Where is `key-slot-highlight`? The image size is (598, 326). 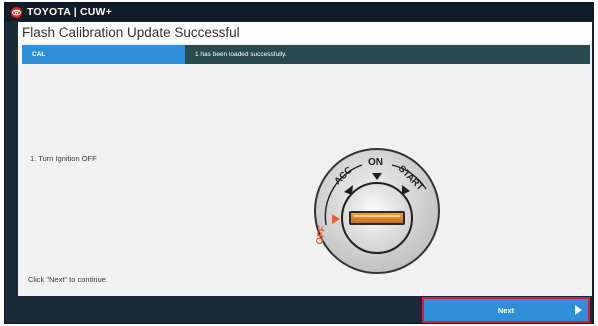 key-slot-highlight is located at coordinates (377, 216).